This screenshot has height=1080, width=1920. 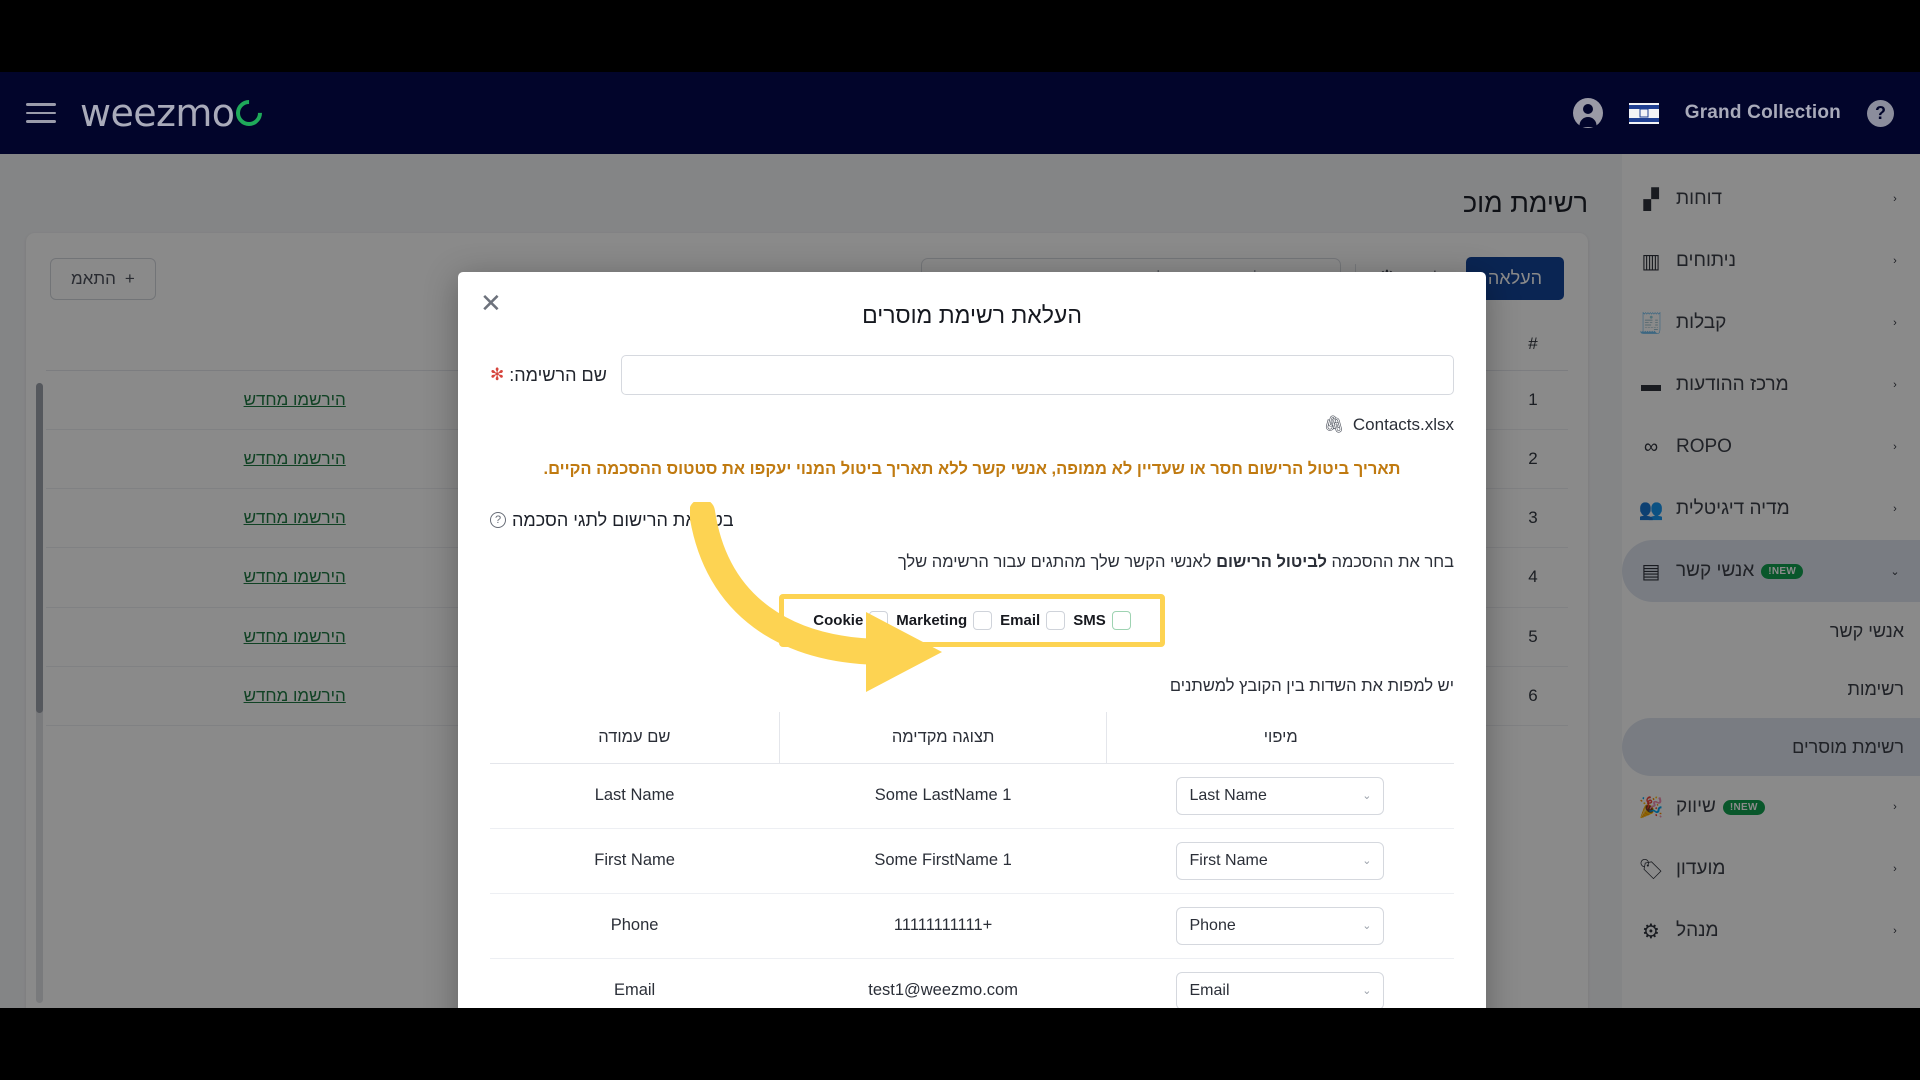 I want to click on paperclip-icon: 🖇, so click(x=1334, y=424).